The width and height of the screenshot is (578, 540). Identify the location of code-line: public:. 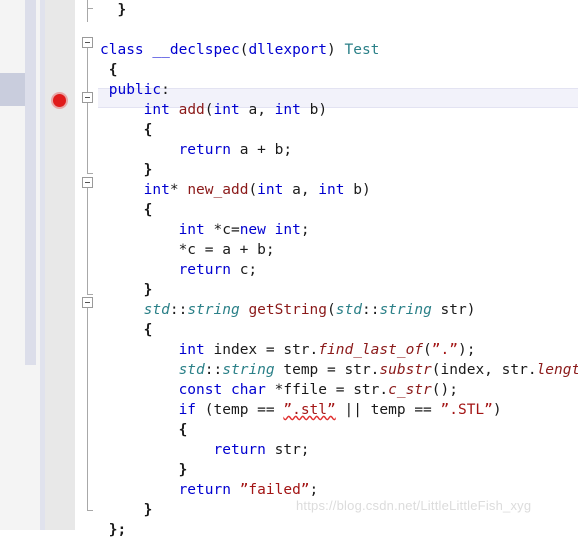
(339, 90).